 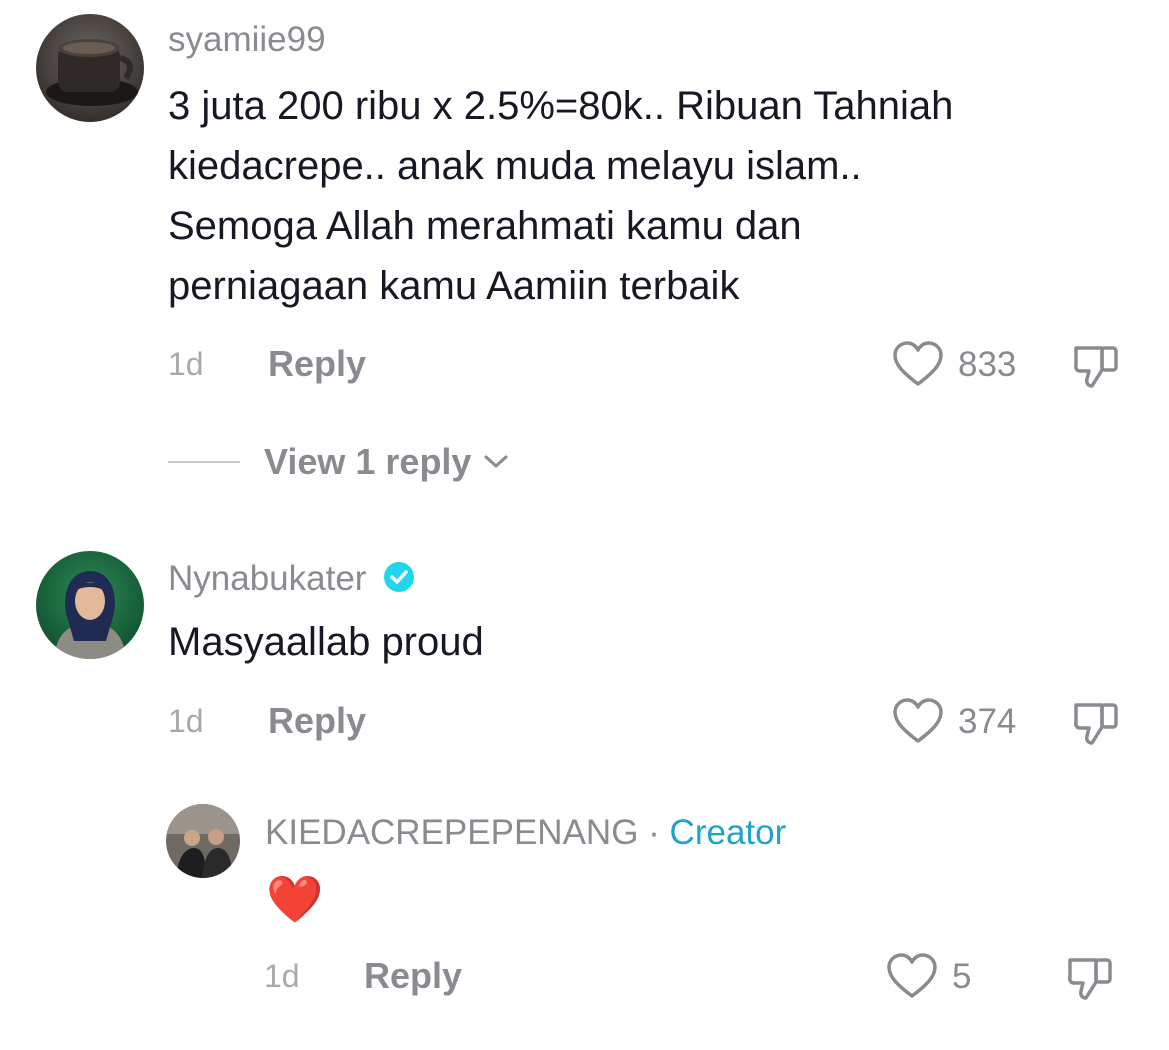 I want to click on chevron-down-icon, so click(x=496, y=461).